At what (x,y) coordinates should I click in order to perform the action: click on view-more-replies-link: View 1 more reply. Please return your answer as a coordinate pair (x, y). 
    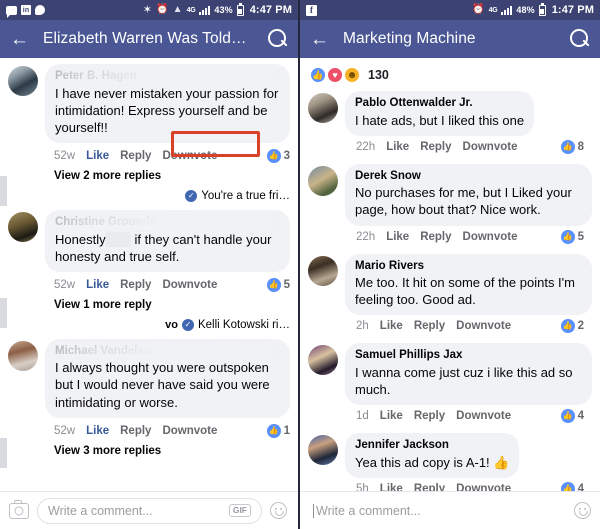
    Looking at the image, I should click on (149, 304).